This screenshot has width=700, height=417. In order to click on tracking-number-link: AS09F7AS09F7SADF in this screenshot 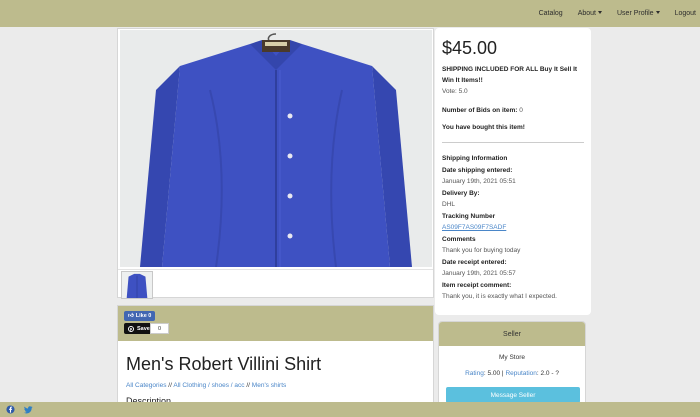, I will do `click(513, 228)`.